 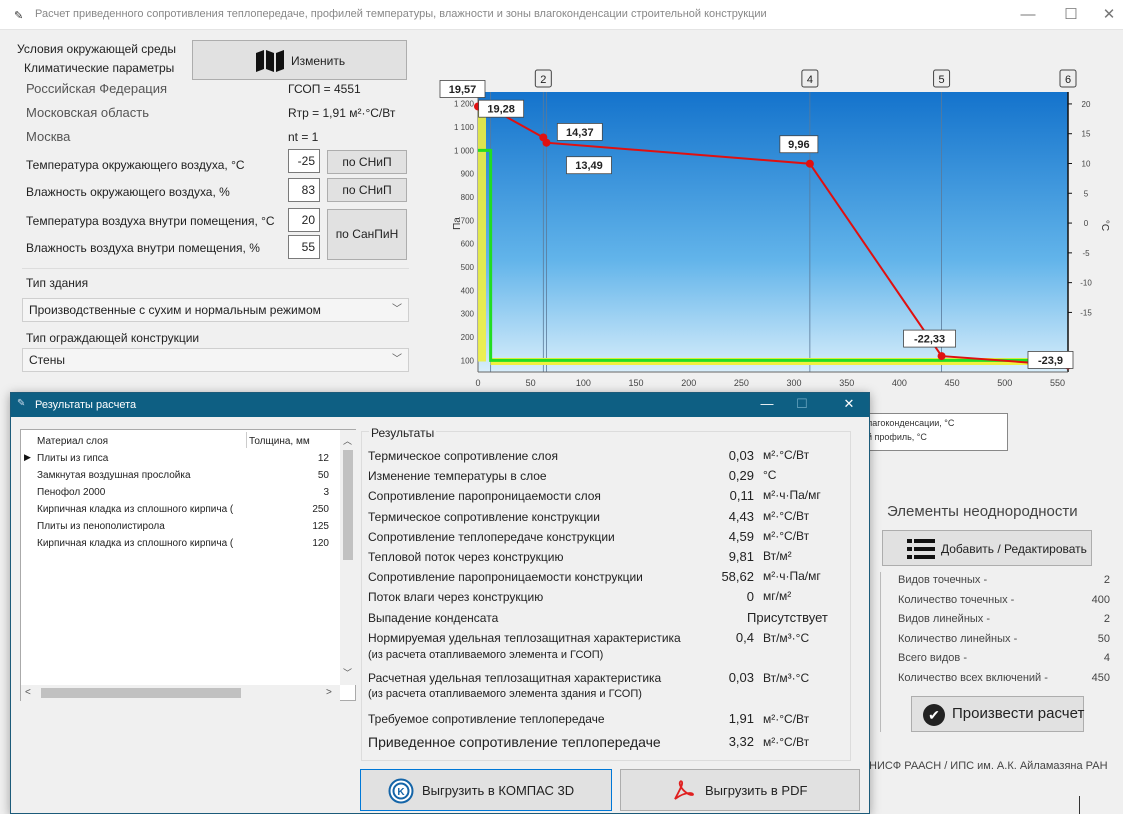 What do you see at coordinates (767, 403) in the screenshot?
I see `dialog-minimize-button: —` at bounding box center [767, 403].